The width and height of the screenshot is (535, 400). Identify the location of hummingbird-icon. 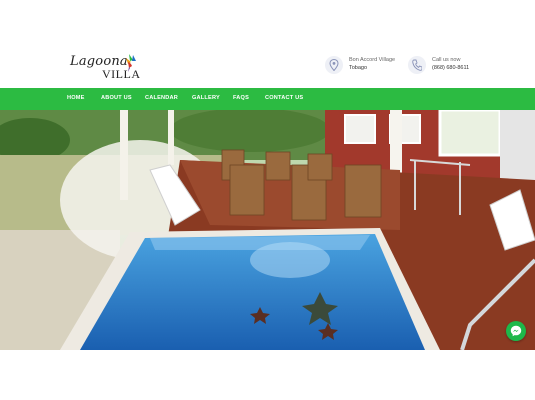
(131, 63).